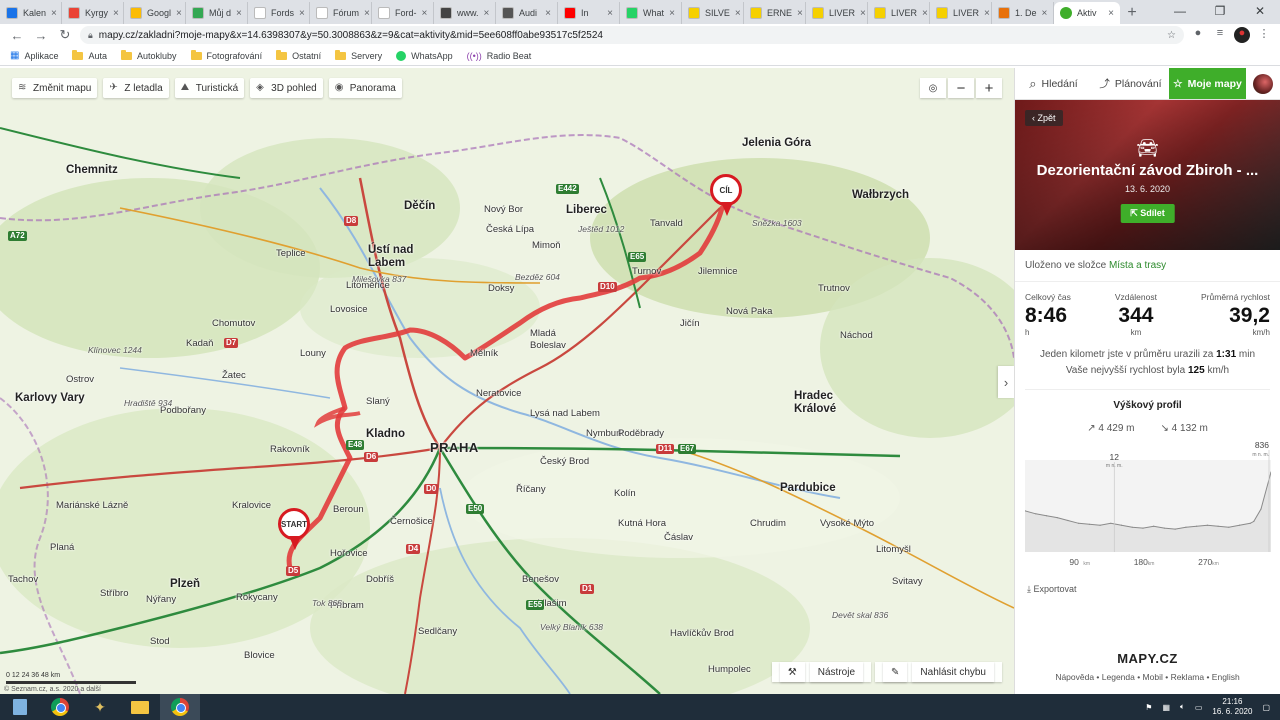 The image size is (1280, 720). Describe the element at coordinates (424, 55) in the screenshot. I see `bookmark-whatsapp: WhatsApp` at that location.